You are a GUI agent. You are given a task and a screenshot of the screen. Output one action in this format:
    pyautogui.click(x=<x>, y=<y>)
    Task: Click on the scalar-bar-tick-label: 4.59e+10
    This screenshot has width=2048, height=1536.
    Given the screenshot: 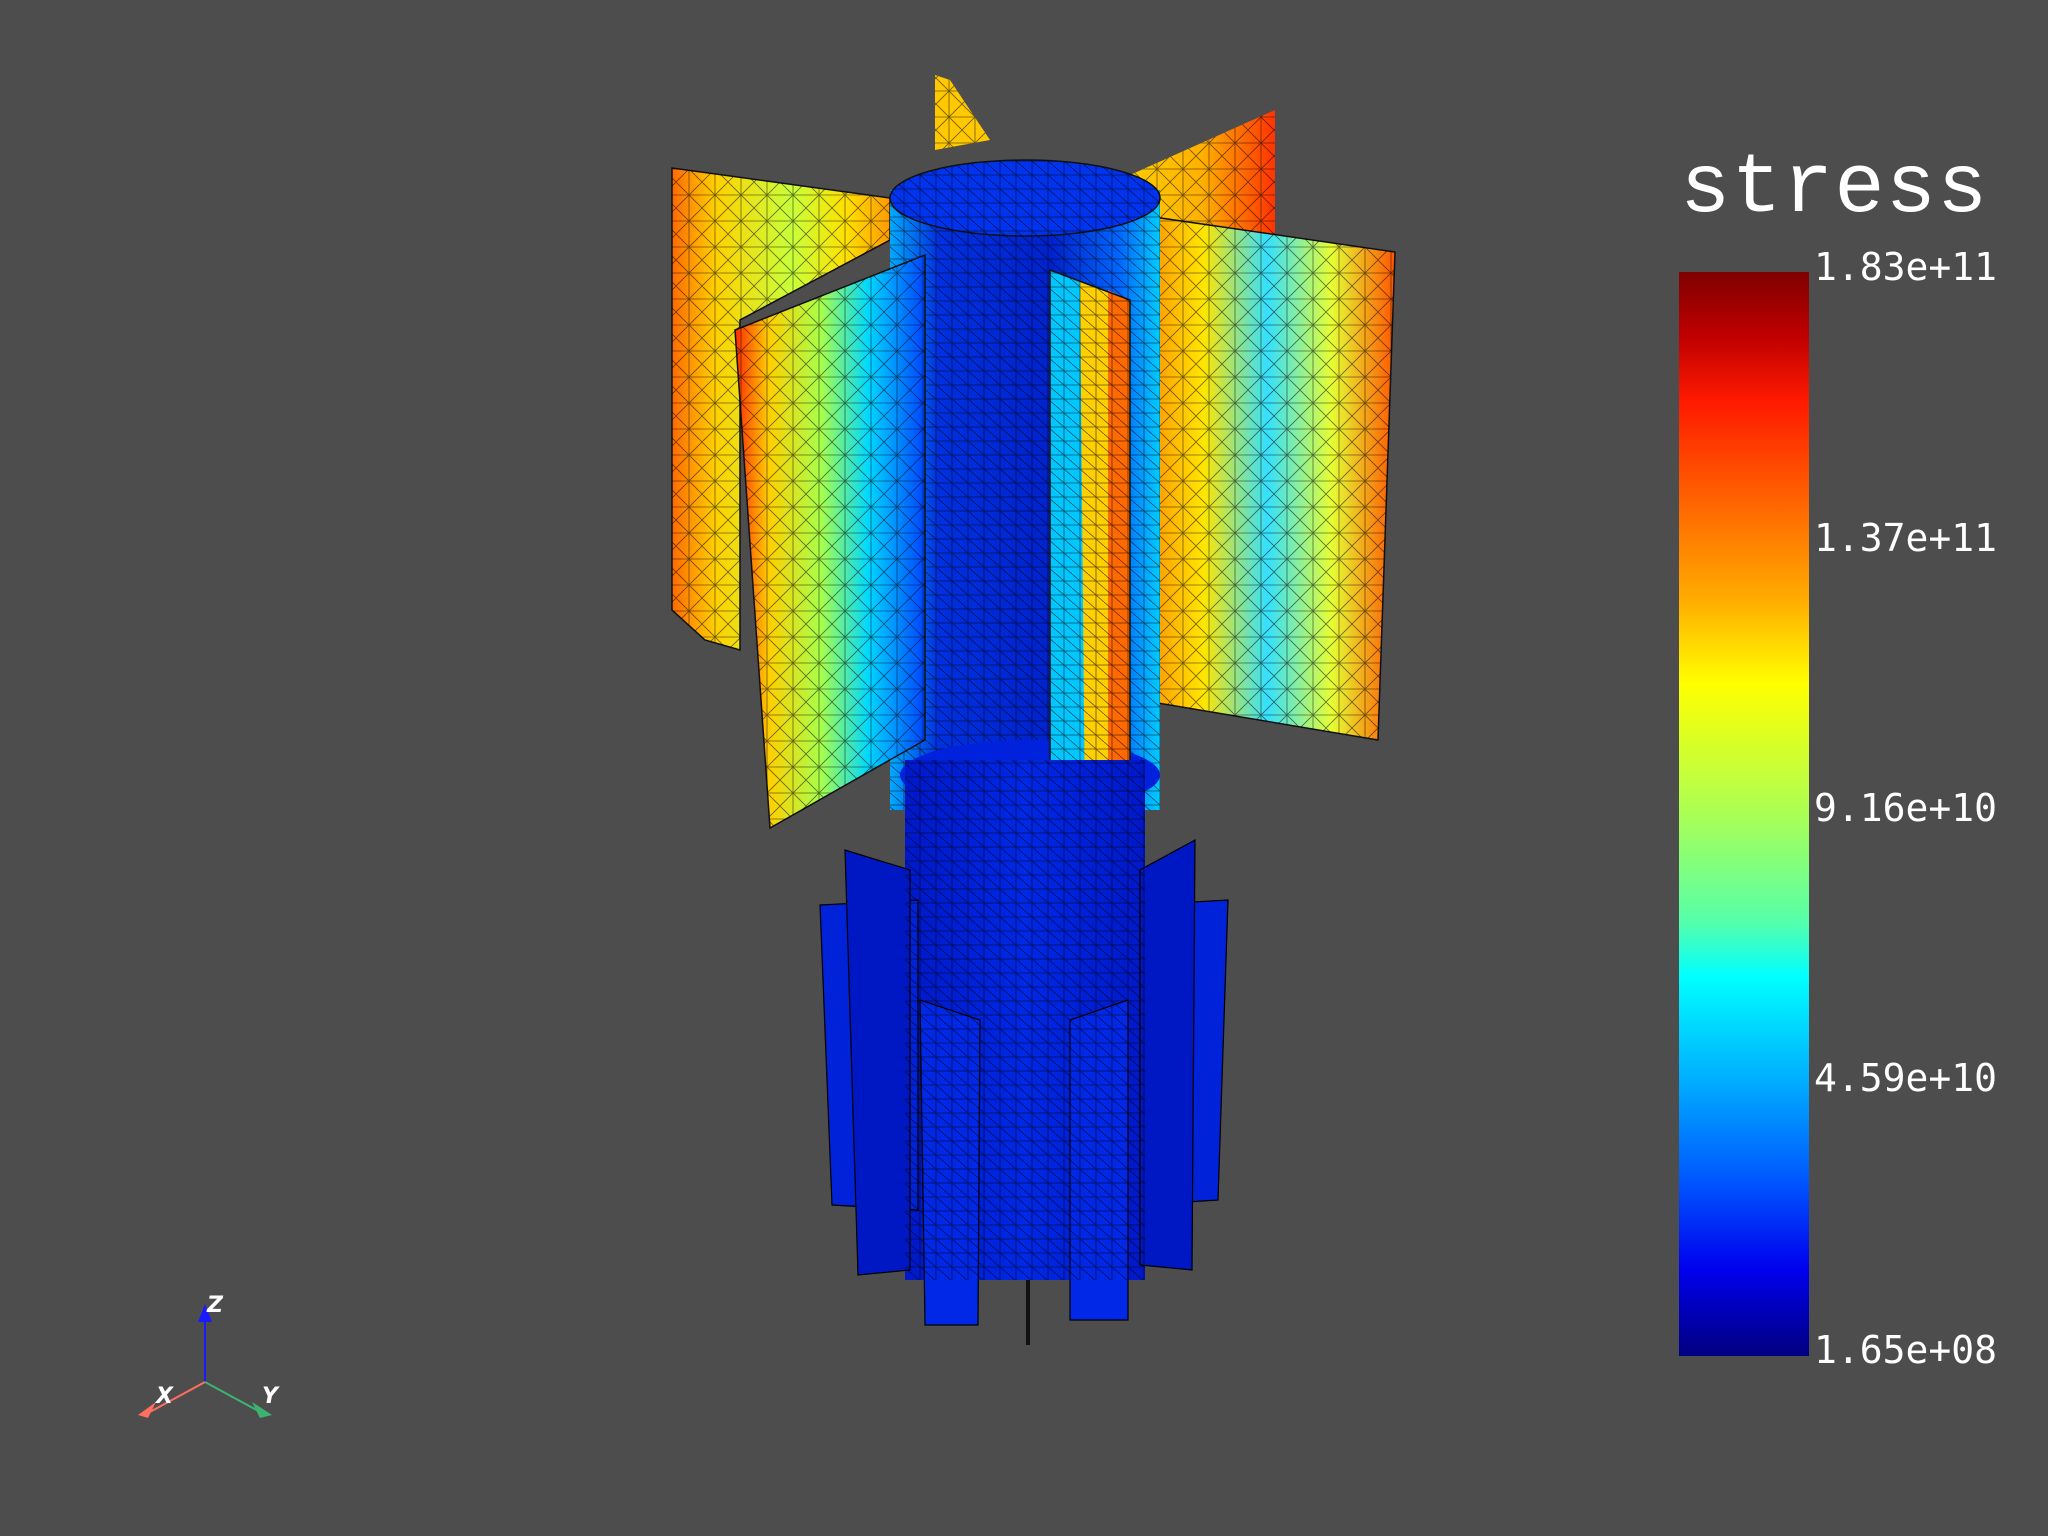 What is the action you would take?
    pyautogui.click(x=1906, y=1078)
    